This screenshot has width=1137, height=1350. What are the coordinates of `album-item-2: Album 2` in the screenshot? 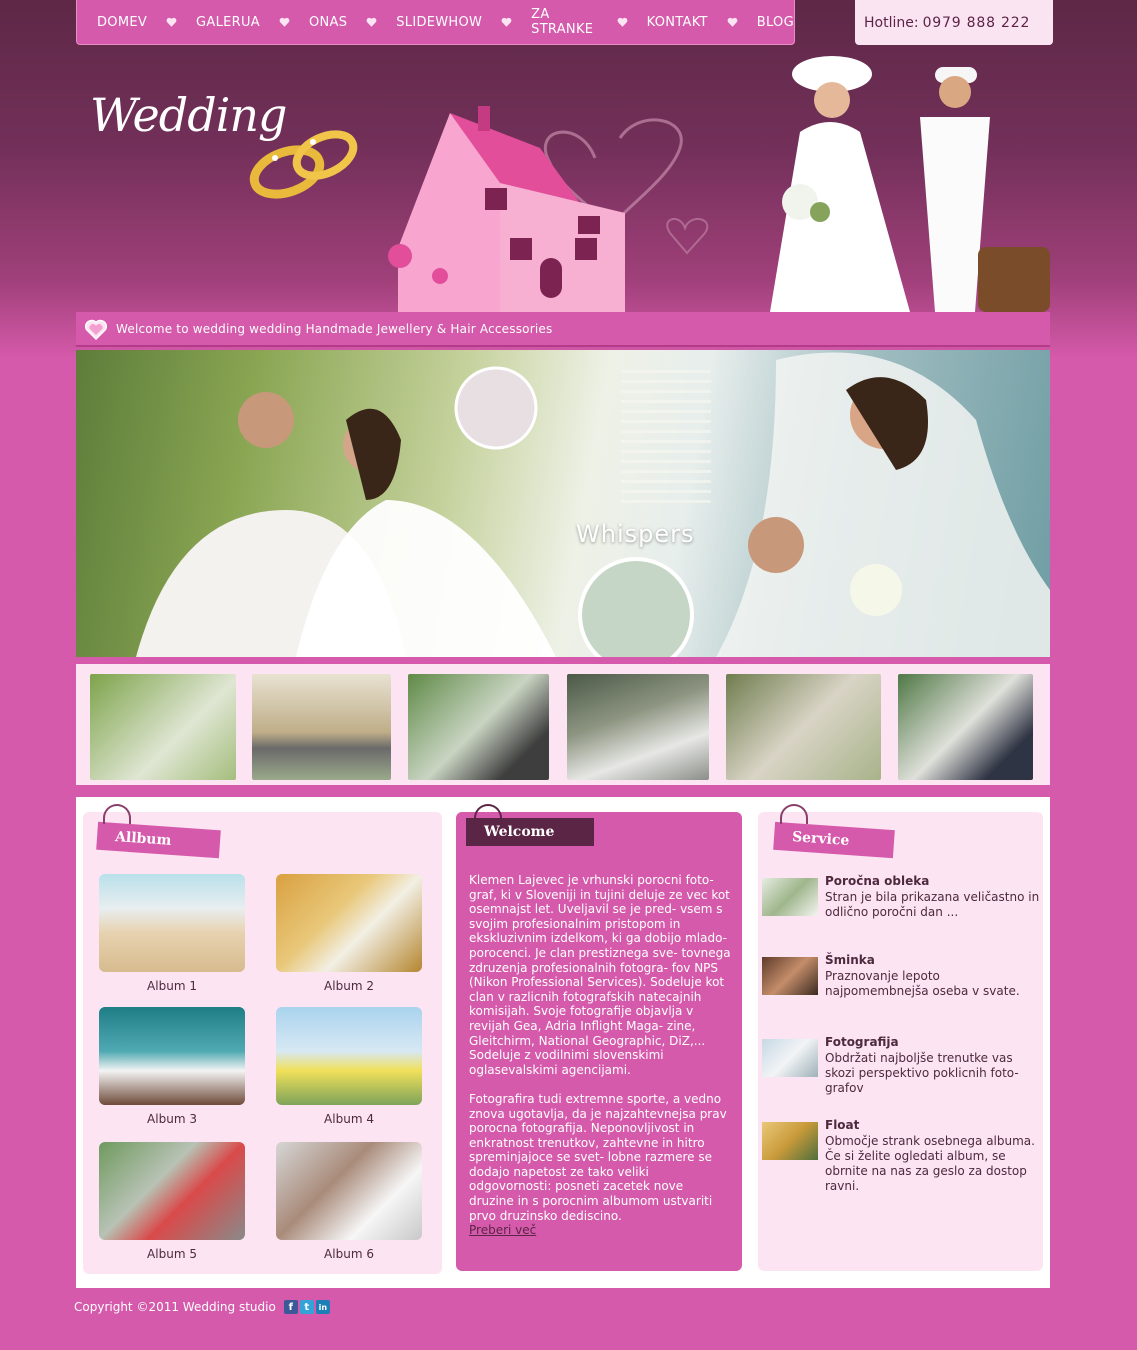 It's located at (349, 933).